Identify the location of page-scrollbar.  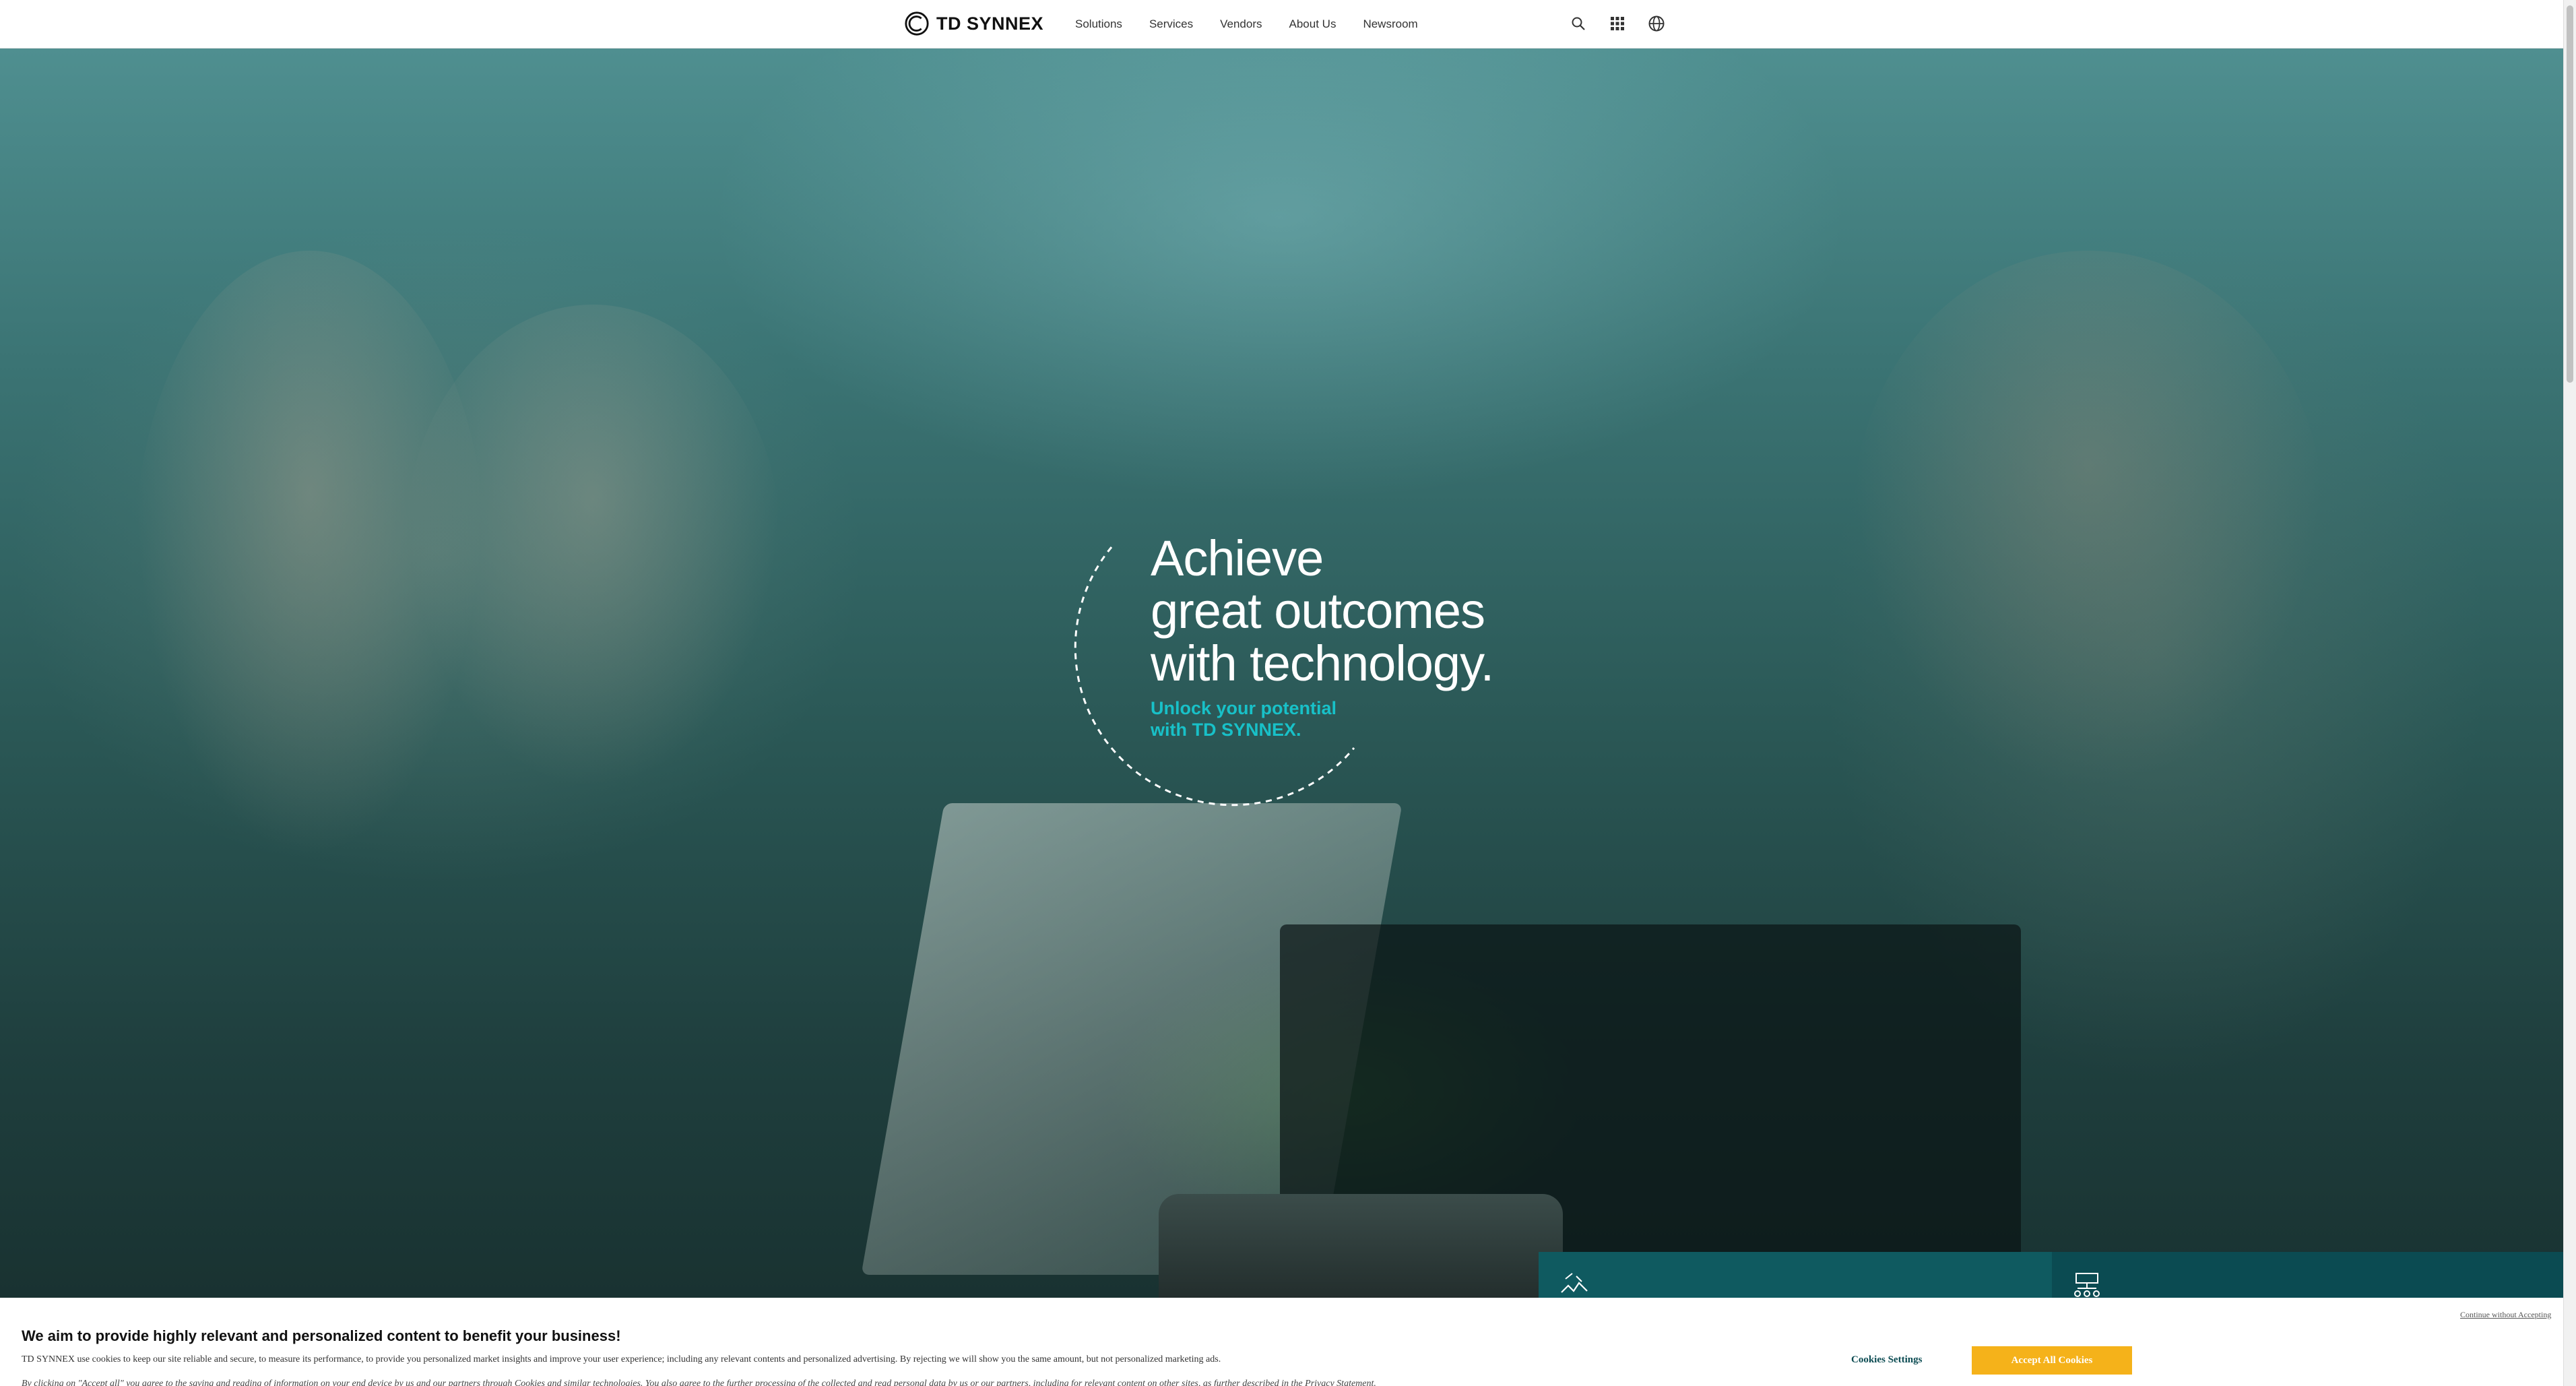
(2569, 693).